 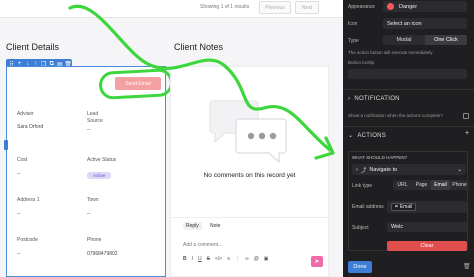 What do you see at coordinates (247, 259) in the screenshot?
I see `link-icon: ∞` at bounding box center [247, 259].